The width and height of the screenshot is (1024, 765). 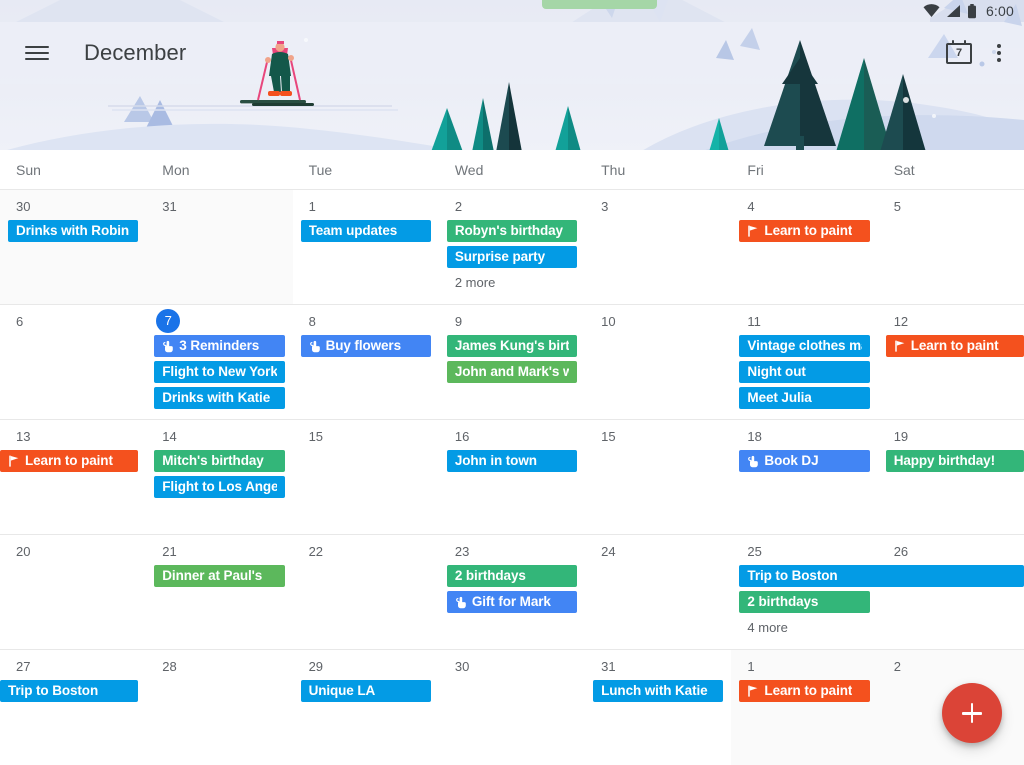 I want to click on event-chip-label: James Kung's birth, so click(x=512, y=345).